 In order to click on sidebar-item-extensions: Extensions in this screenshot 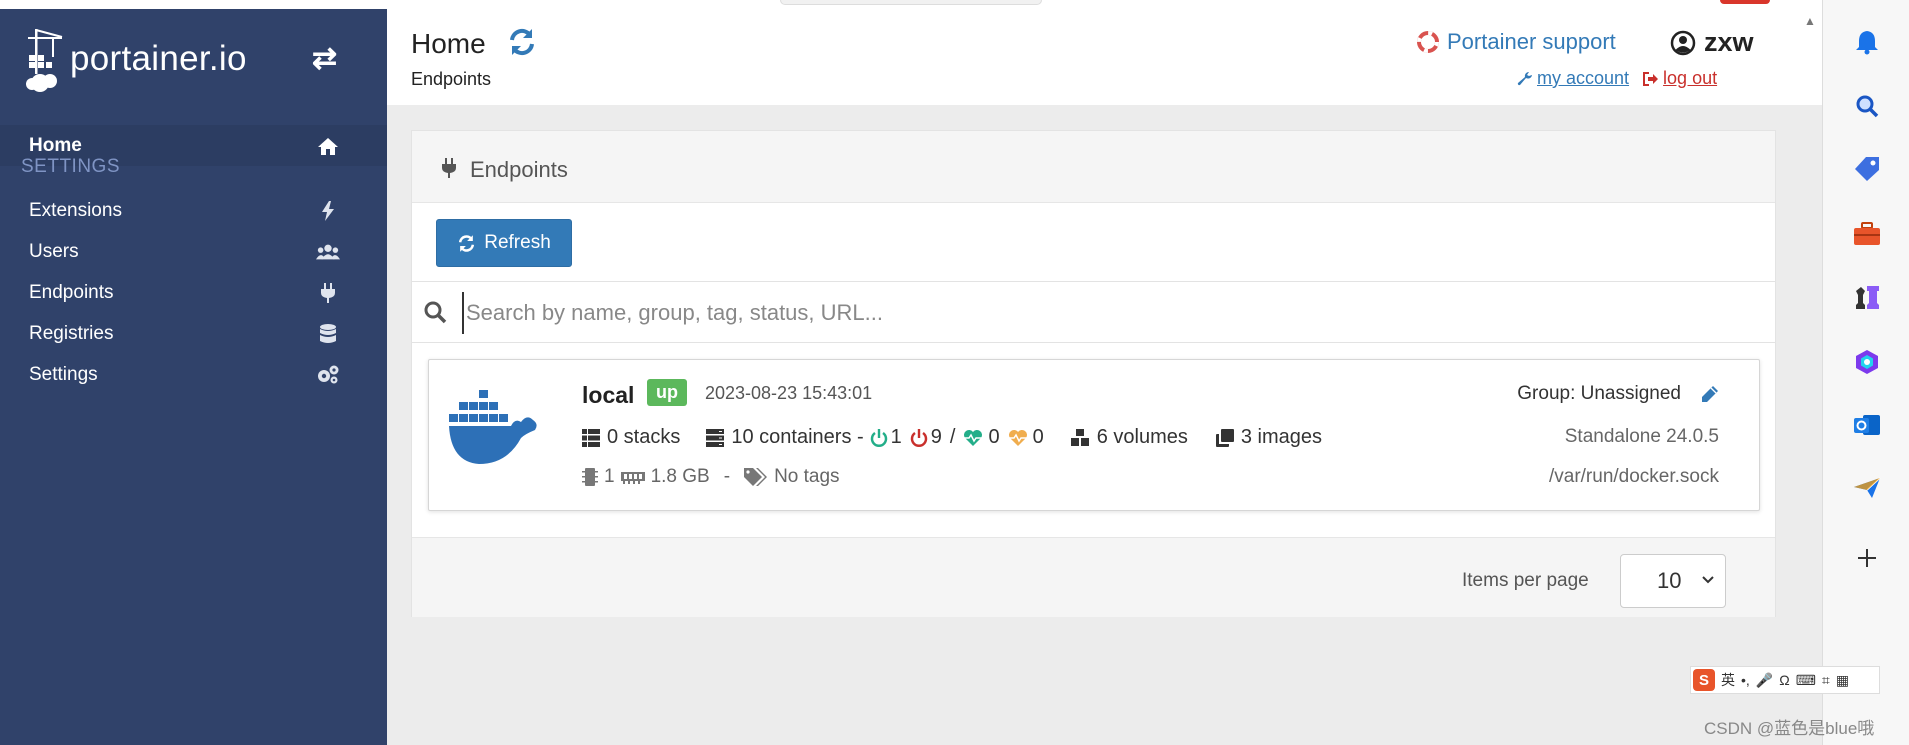, I will do `click(193, 210)`.